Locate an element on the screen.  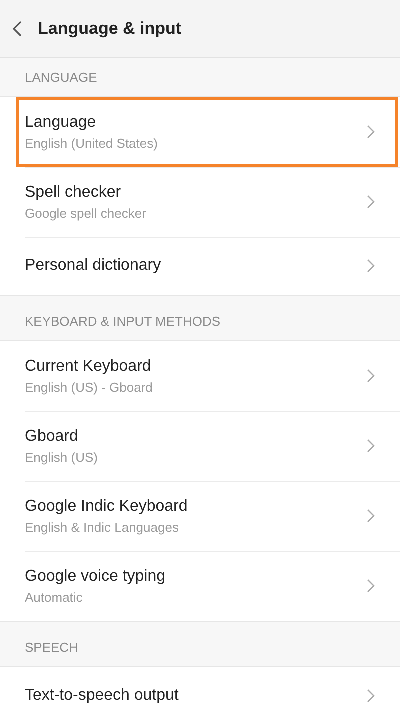
highlighted-settings-item: Language English (United States) is located at coordinates (207, 132).